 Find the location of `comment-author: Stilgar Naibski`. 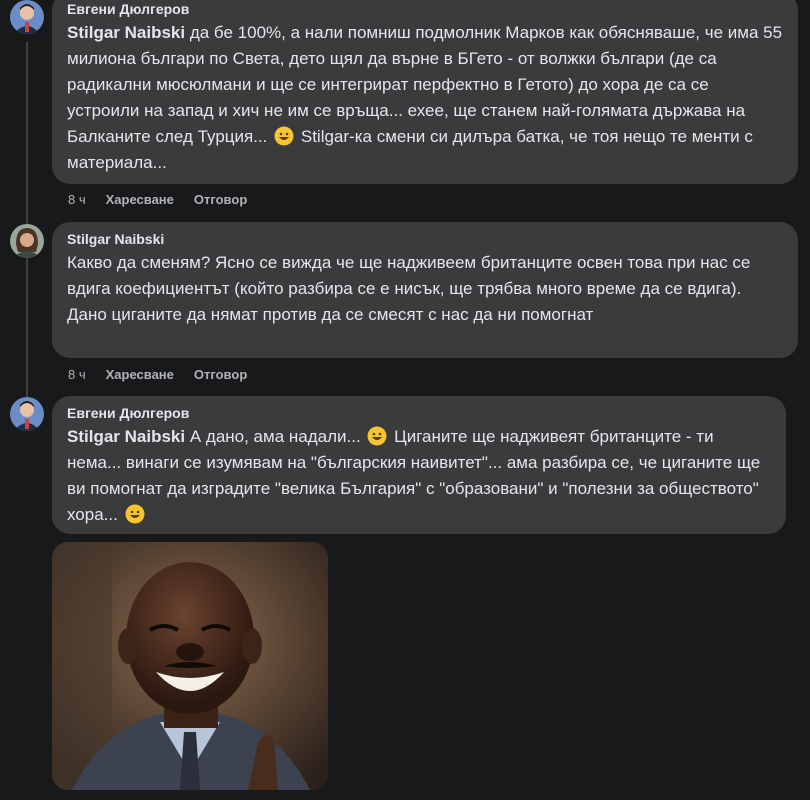

comment-author: Stilgar Naibski is located at coordinates (425, 239).